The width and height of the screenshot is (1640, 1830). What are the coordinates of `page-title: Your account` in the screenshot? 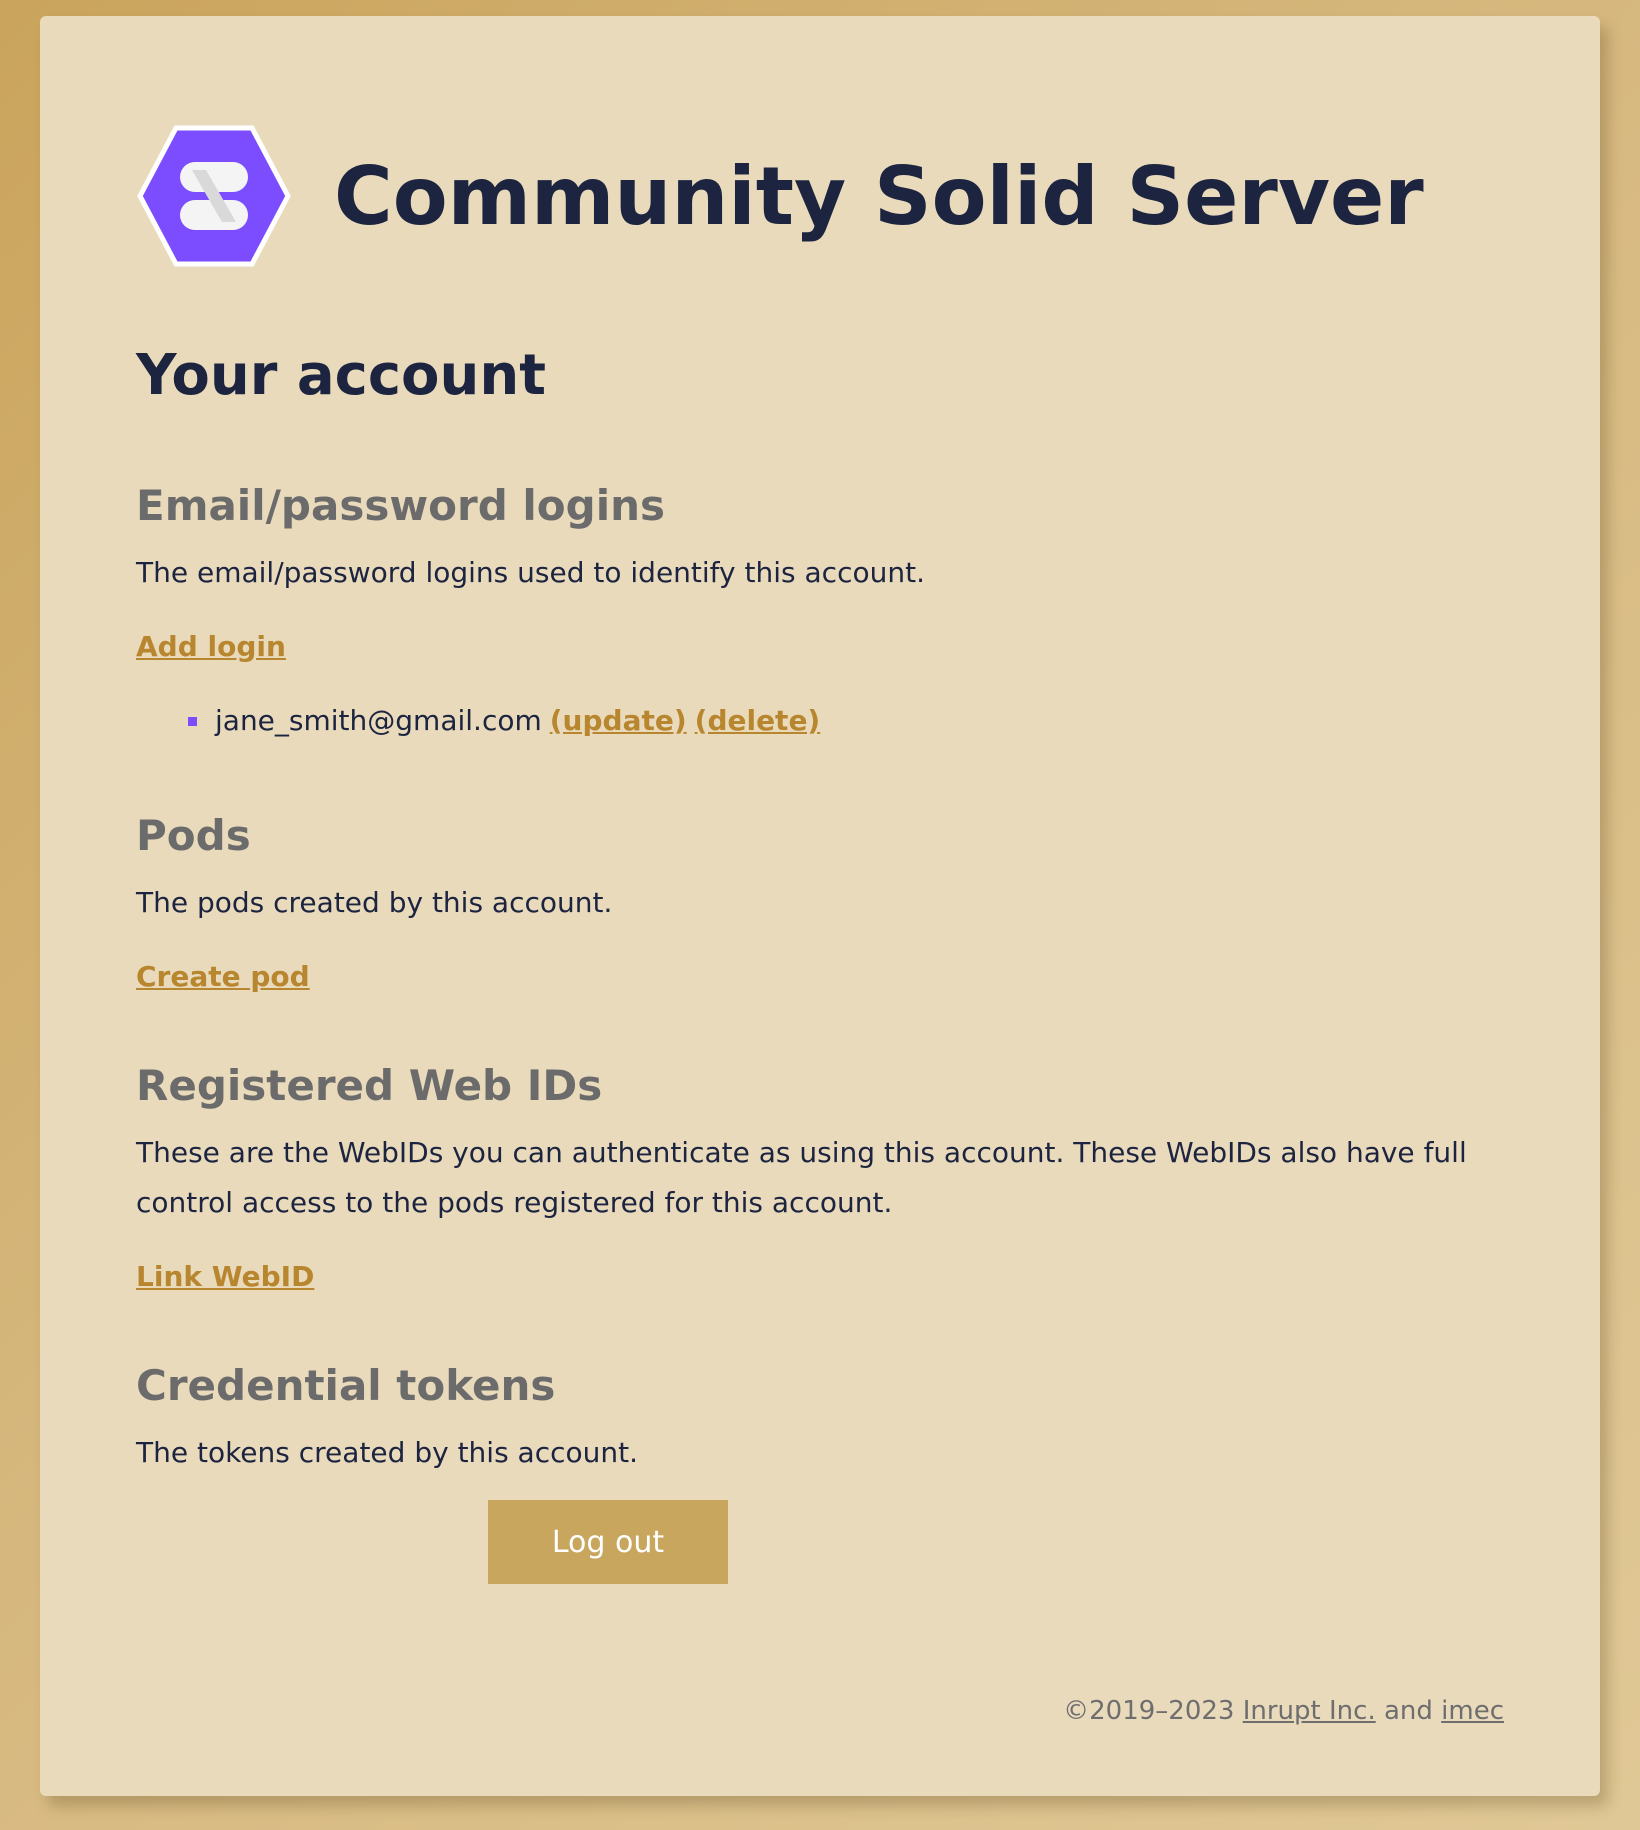 It's located at (341, 375).